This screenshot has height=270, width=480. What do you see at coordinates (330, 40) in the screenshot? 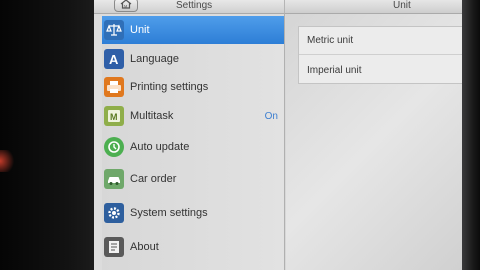
I see `option-label: Metric unit` at bounding box center [330, 40].